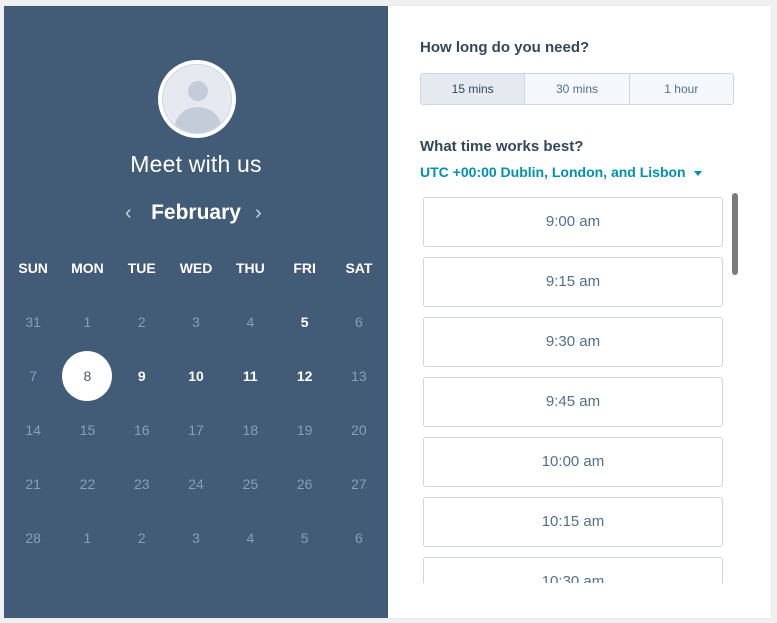 The image size is (777, 623). I want to click on avatar, so click(197, 99).